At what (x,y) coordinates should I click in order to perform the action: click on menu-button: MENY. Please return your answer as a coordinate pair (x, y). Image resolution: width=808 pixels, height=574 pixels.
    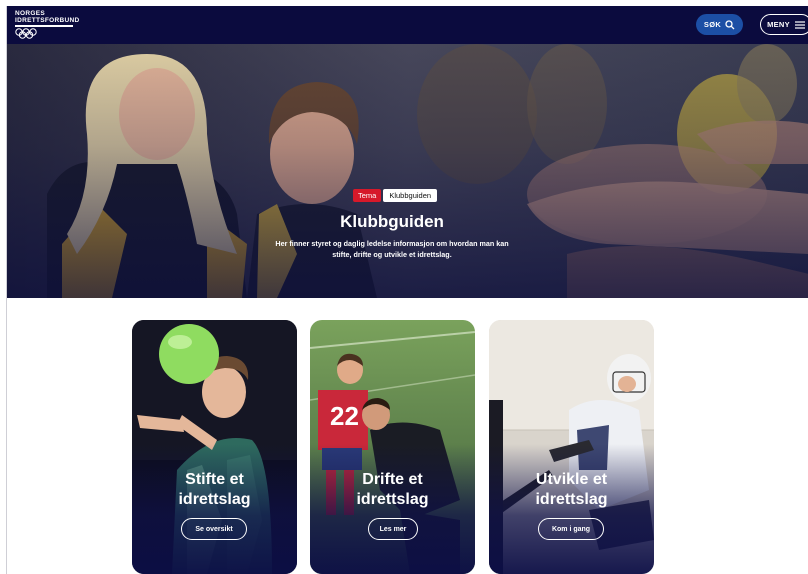
    Looking at the image, I should click on (784, 24).